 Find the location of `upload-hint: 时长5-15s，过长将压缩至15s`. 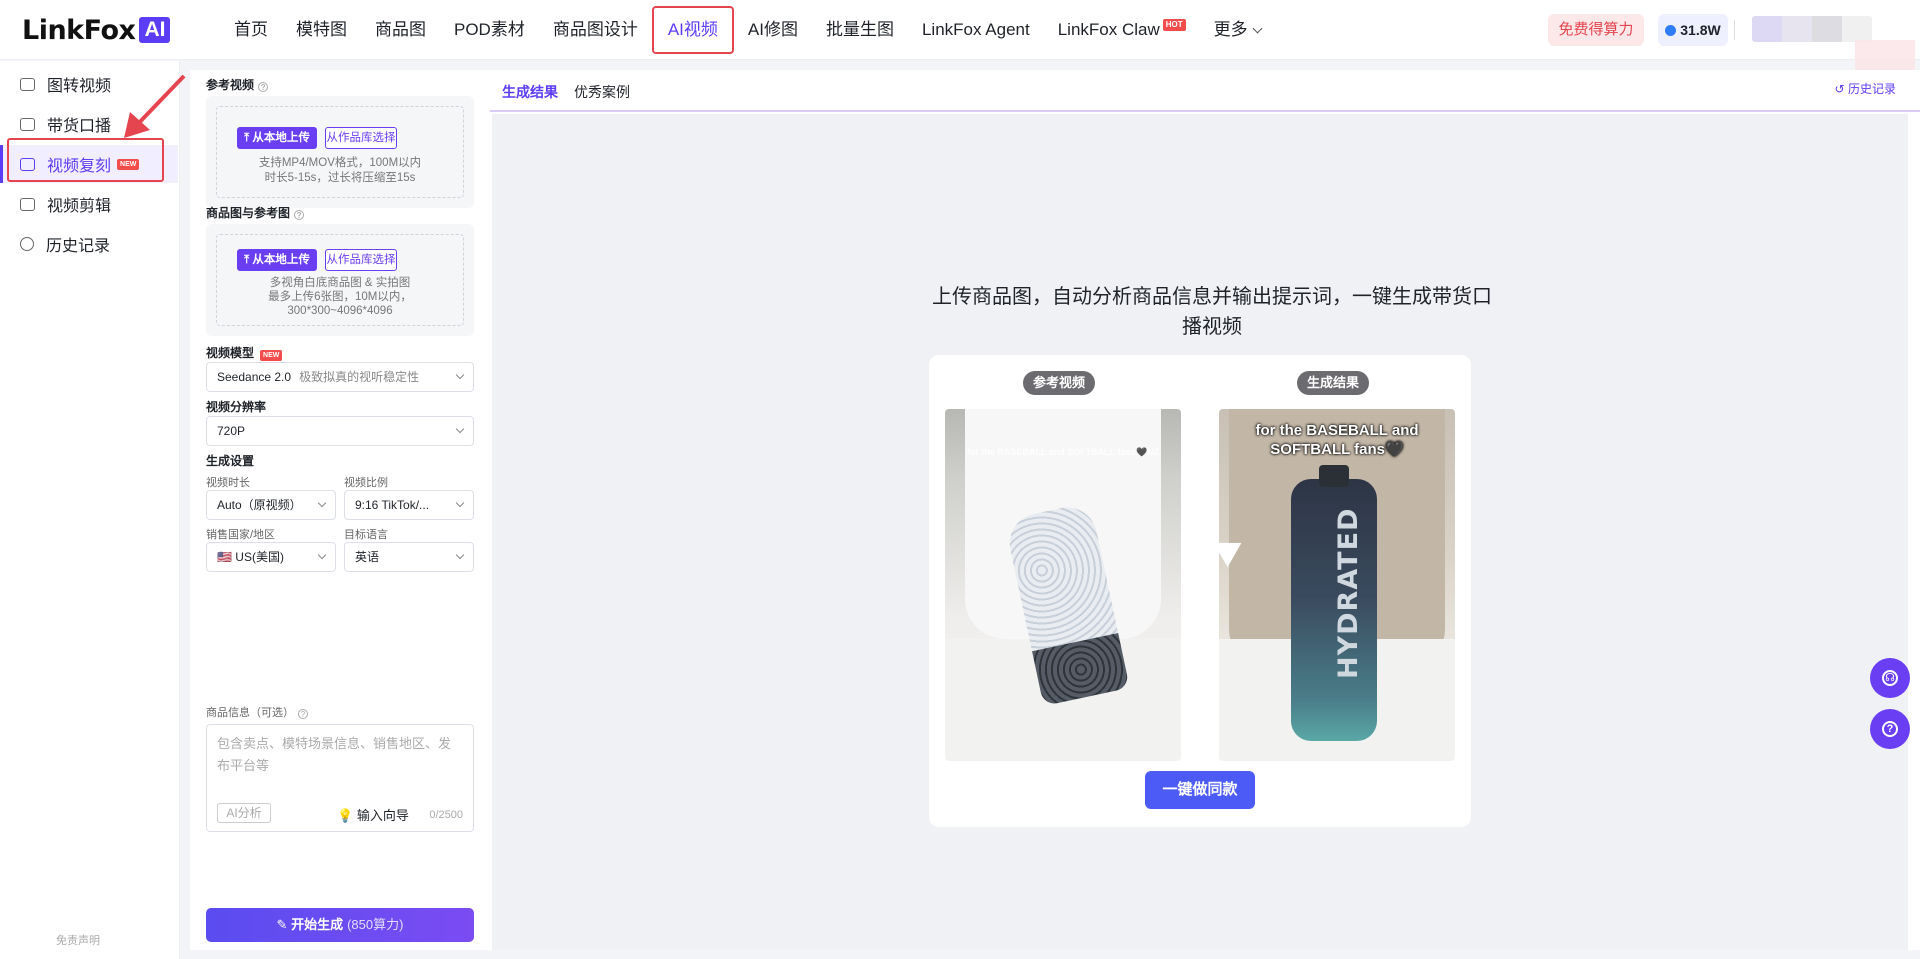

upload-hint: 时长5-15s，过长将压缩至15s is located at coordinates (340, 178).